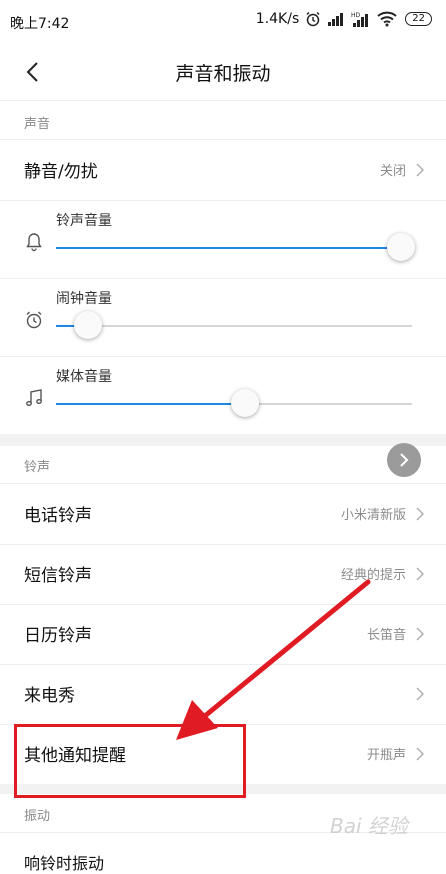 This screenshot has width=446, height=874. I want to click on sms-ringtone-label: 短信铃声, so click(58, 576).